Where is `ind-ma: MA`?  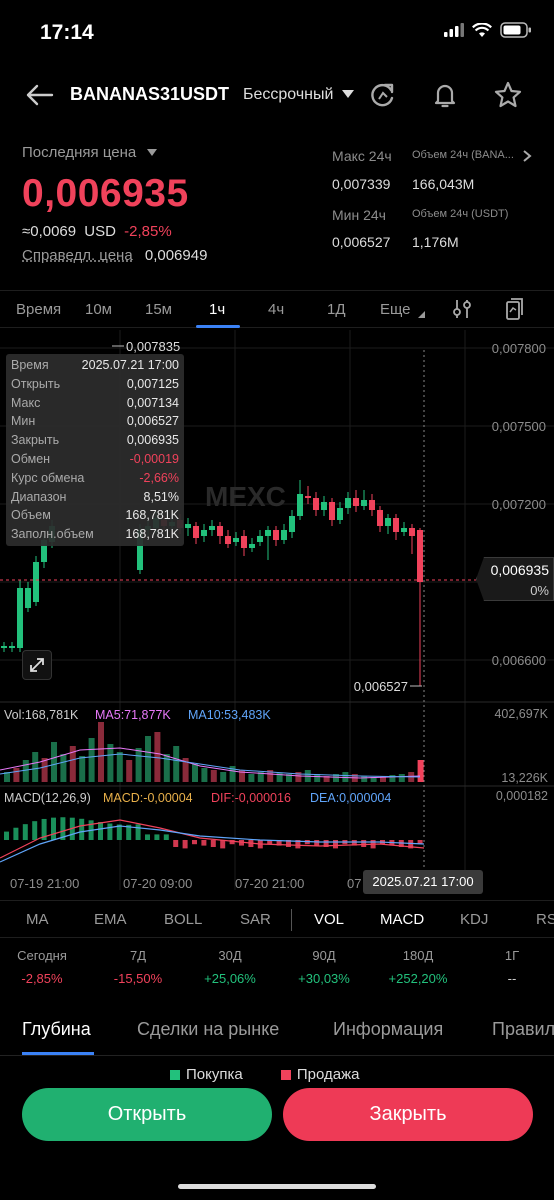
ind-ma: MA is located at coordinates (37, 919).